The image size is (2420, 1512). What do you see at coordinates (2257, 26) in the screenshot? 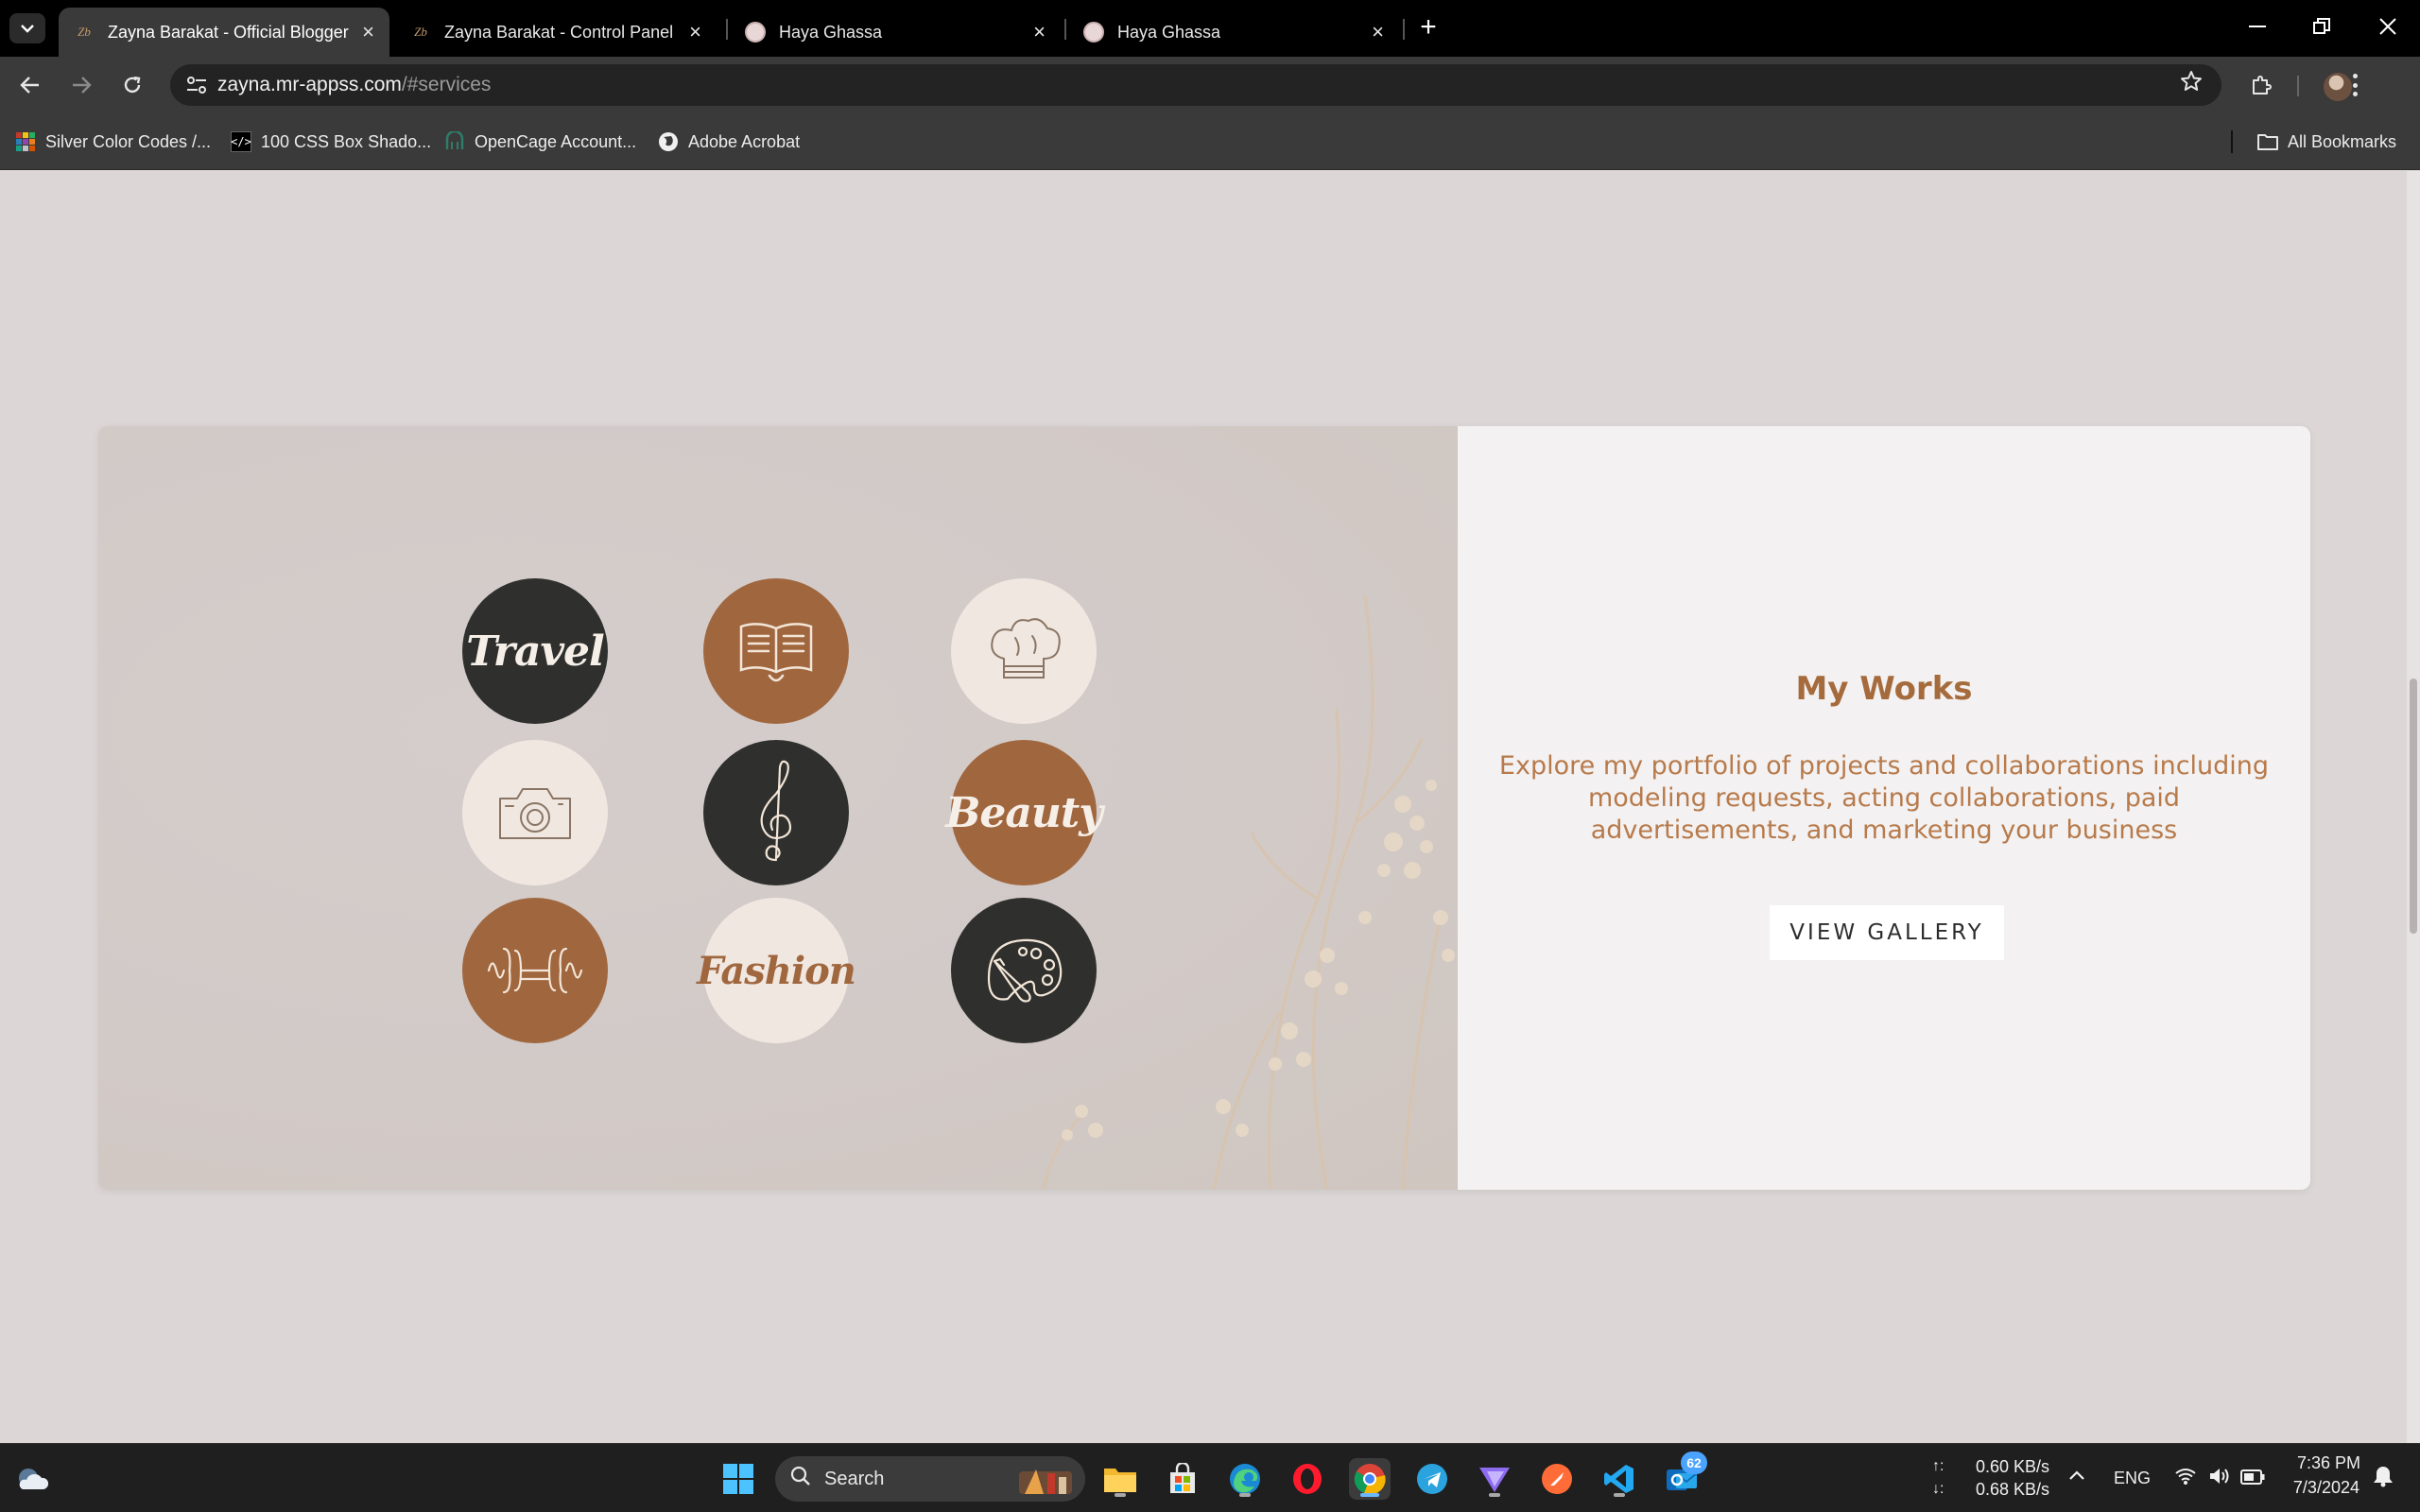
I see `minimize-button` at bounding box center [2257, 26].